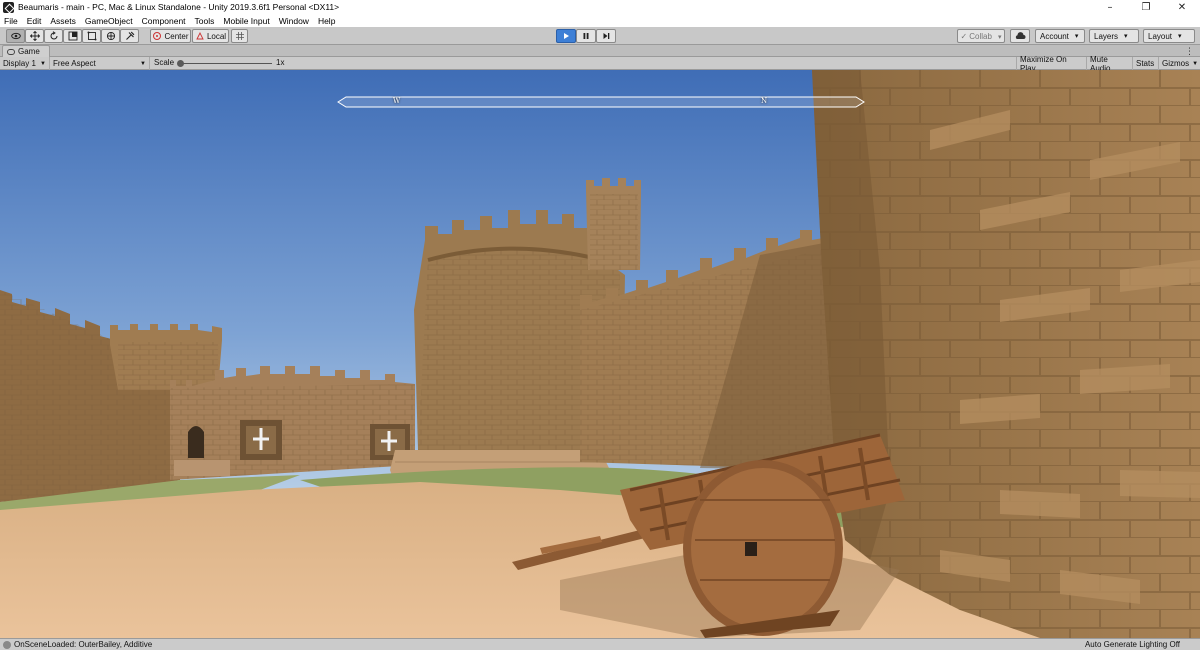 The height and width of the screenshot is (650, 1200). Describe the element at coordinates (200, 35) in the screenshot. I see `local-space-icon` at that location.